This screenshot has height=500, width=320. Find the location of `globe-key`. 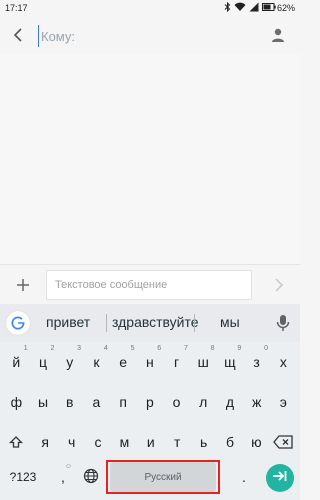

globe-key is located at coordinates (91, 477).